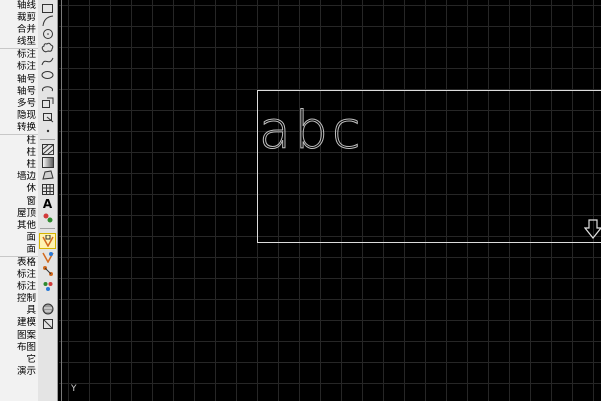  I want to click on menu-item: 转换, so click(19, 128).